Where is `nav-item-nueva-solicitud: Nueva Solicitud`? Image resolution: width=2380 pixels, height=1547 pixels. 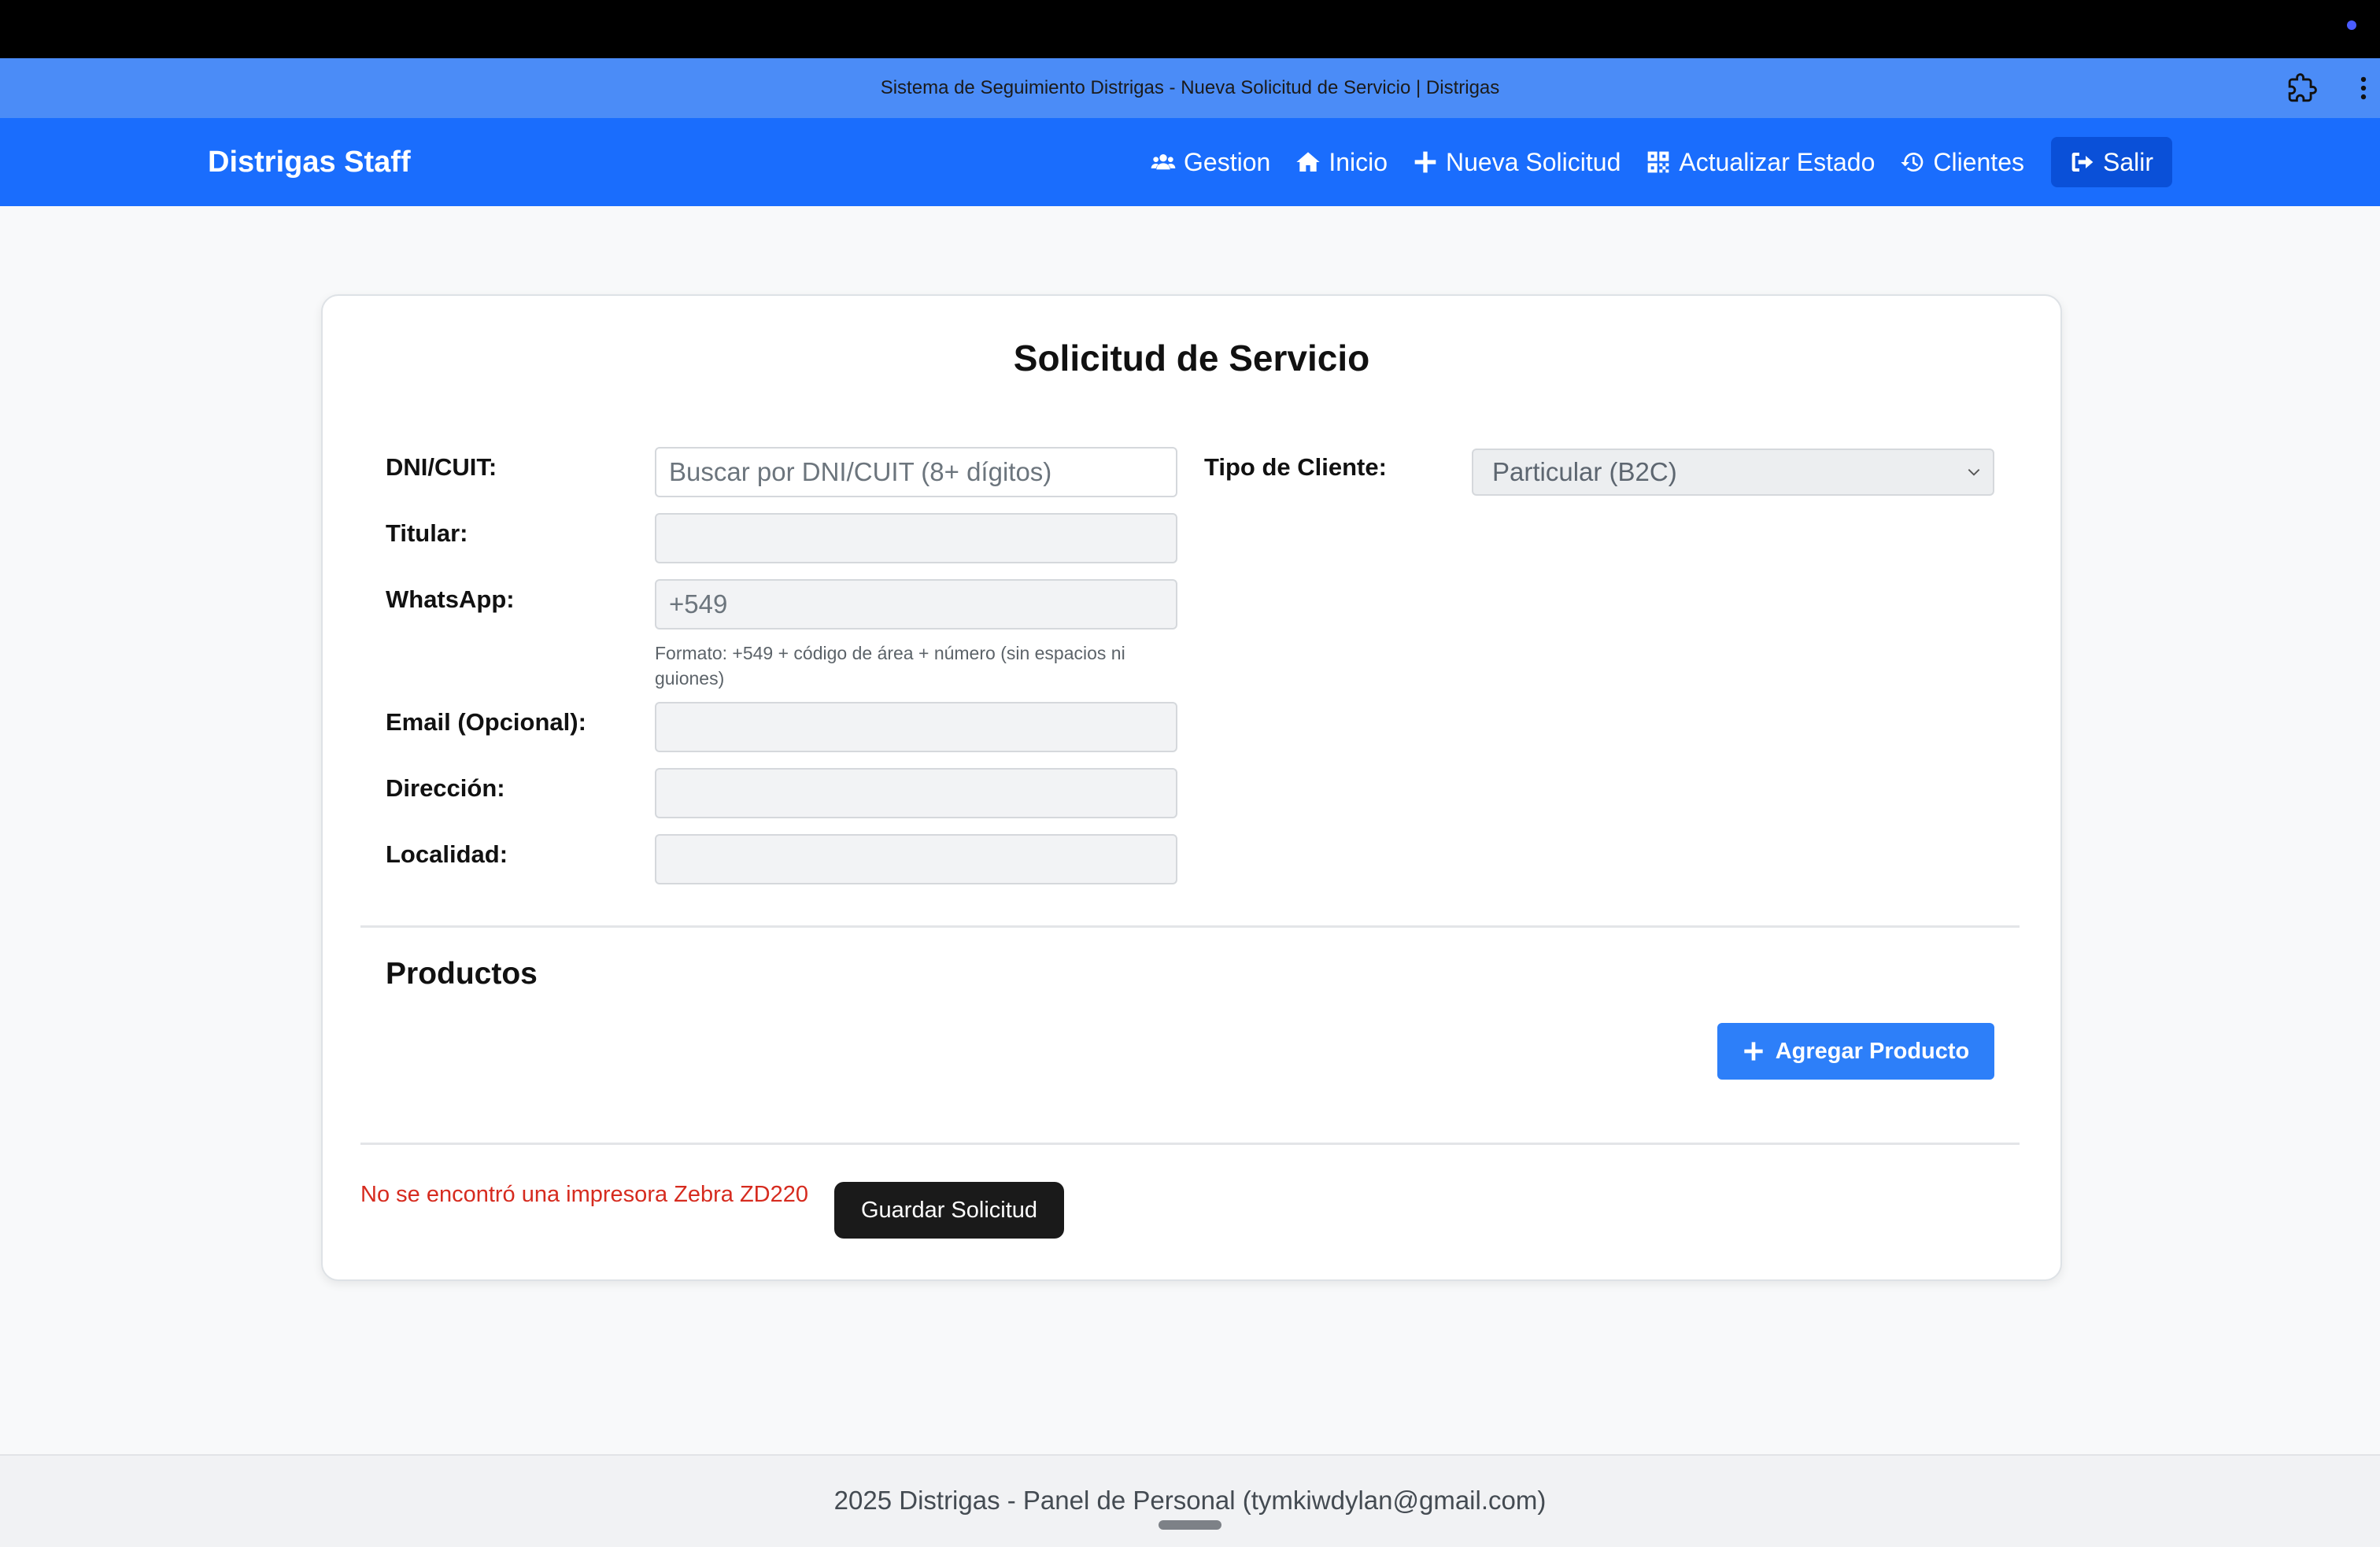 nav-item-nueva-solicitud: Nueva Solicitud is located at coordinates (1516, 162).